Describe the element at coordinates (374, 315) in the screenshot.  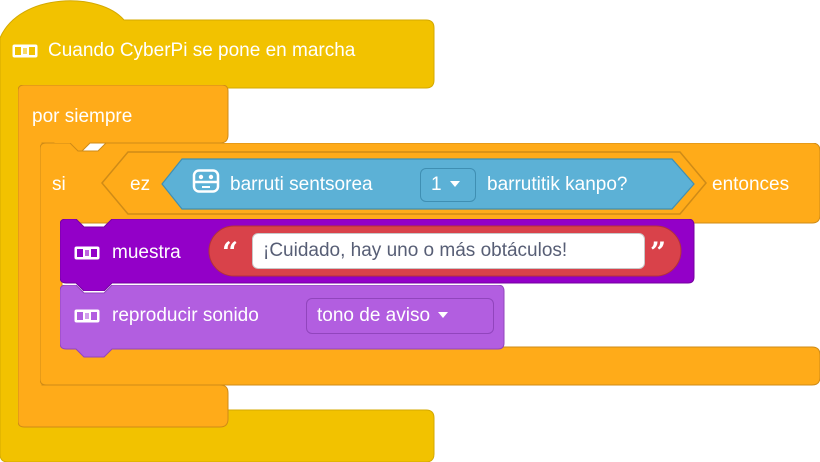
I see `sound-value: tono de aviso` at that location.